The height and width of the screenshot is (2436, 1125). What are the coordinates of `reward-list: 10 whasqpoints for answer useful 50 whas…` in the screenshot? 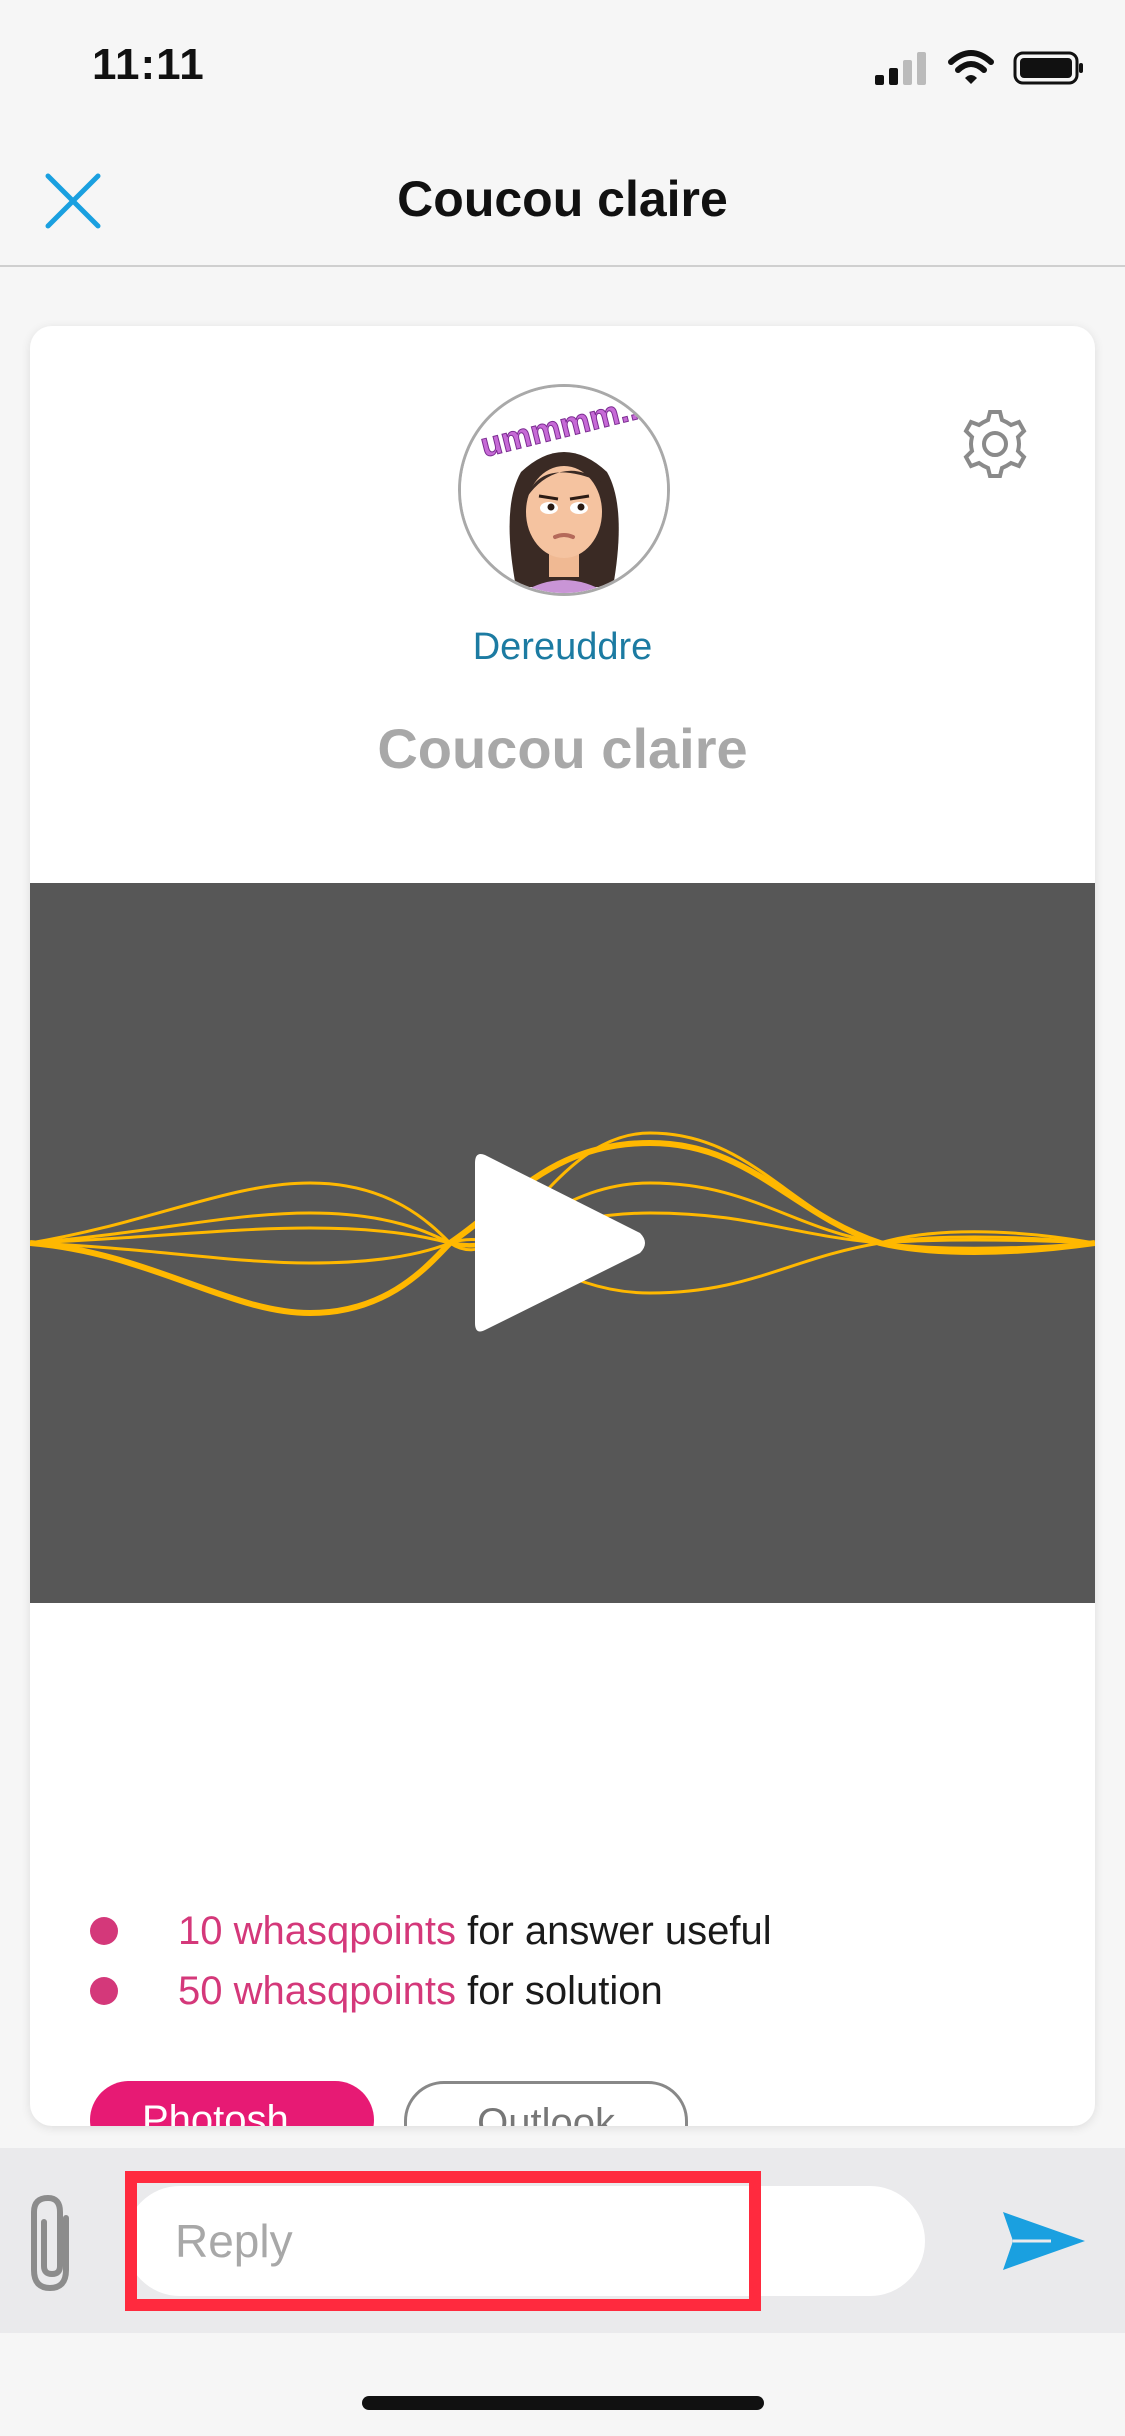 It's located at (431, 1961).